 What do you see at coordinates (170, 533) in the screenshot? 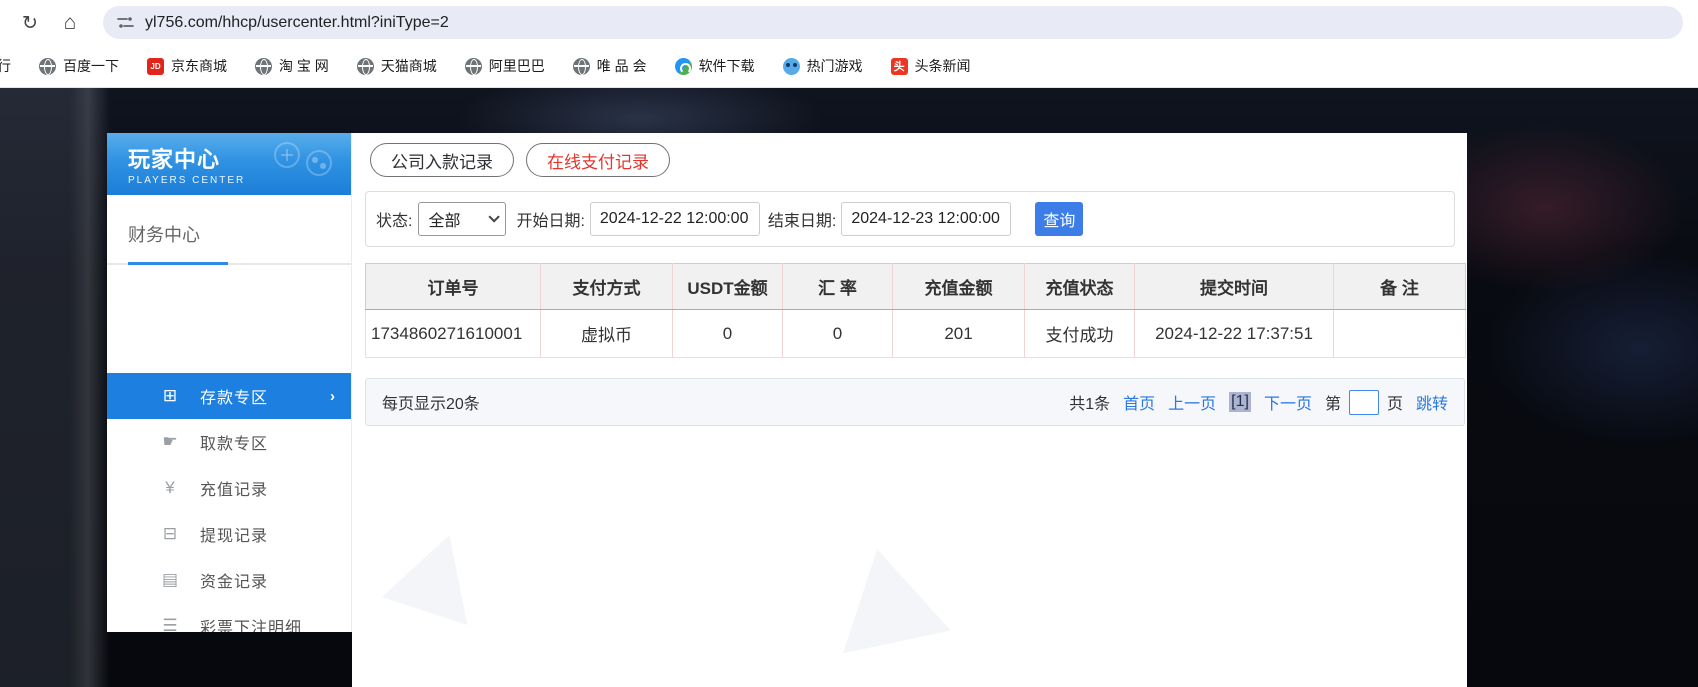
I see `banknotes-icon: ⊟` at bounding box center [170, 533].